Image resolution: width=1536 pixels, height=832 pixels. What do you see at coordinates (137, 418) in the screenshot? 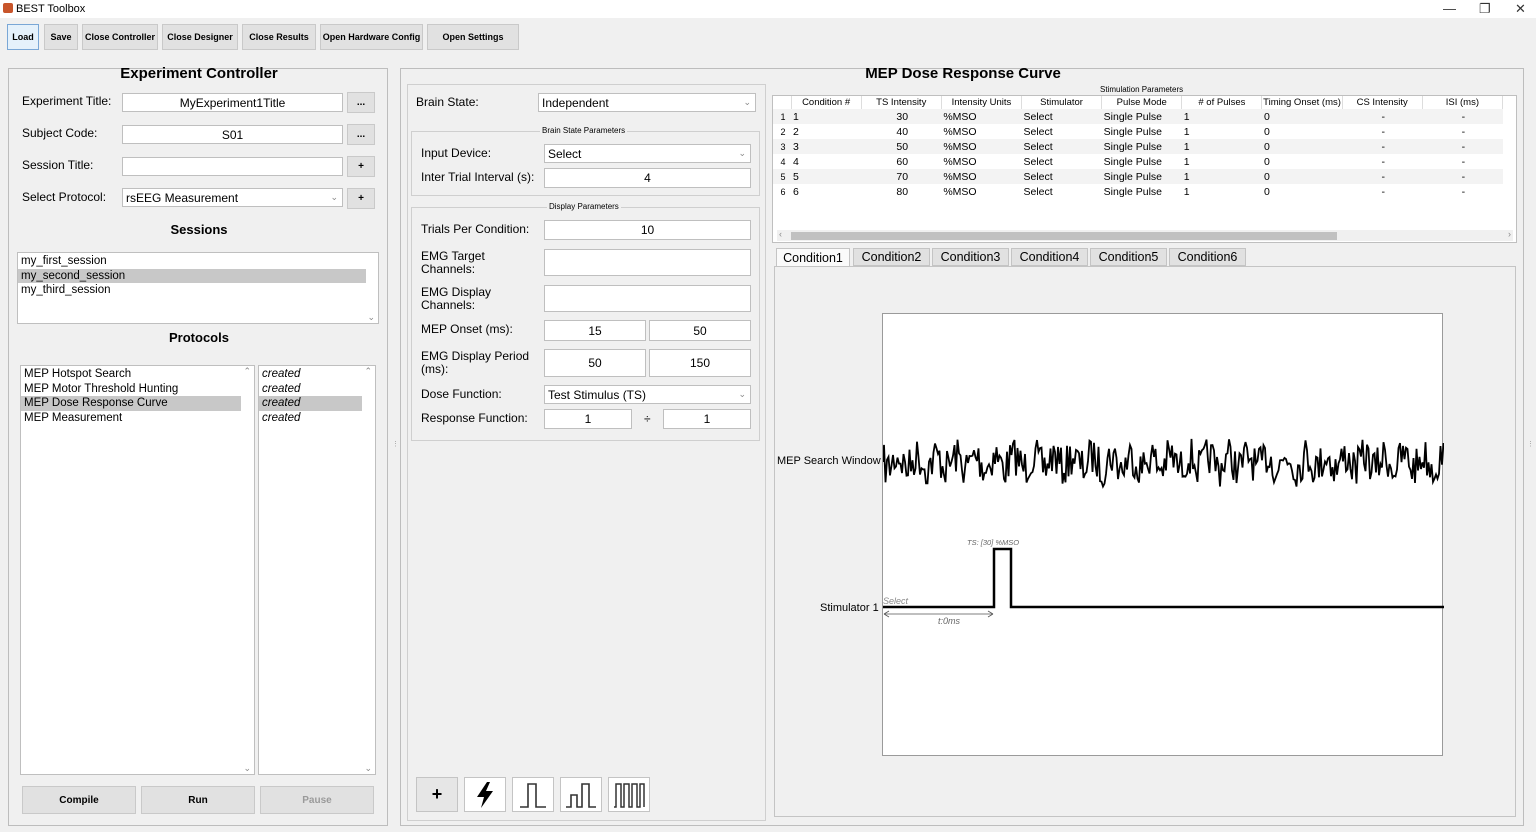
I see `protocol-item: MEP Measurement` at bounding box center [137, 418].